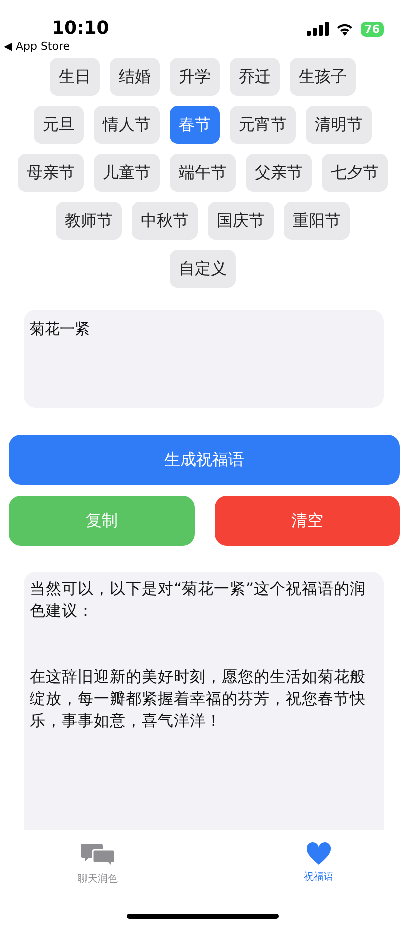  I want to click on occasion-tag: 乔迁, so click(255, 77).